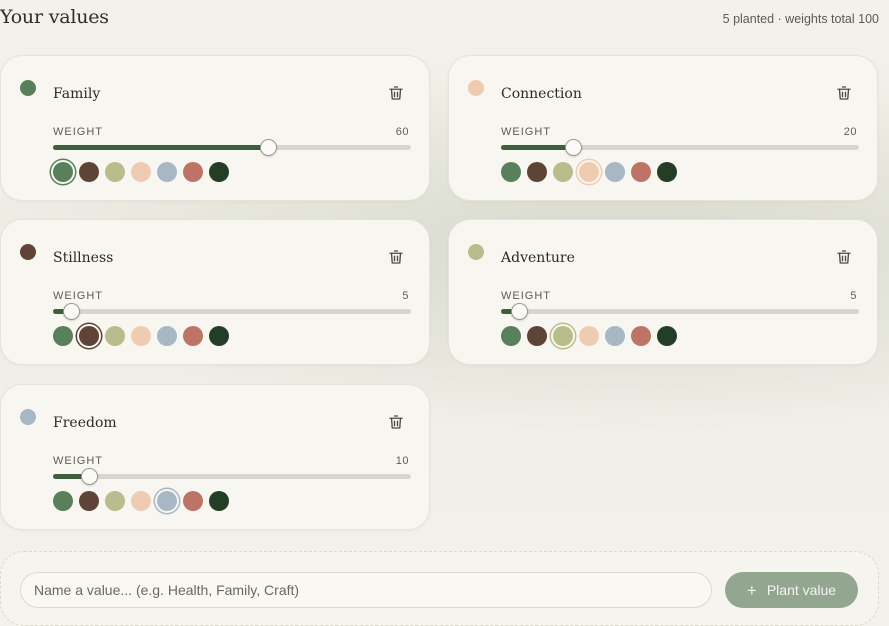 The width and height of the screenshot is (889, 626). Describe the element at coordinates (402, 461) in the screenshot. I see `weight-value: 10` at that location.